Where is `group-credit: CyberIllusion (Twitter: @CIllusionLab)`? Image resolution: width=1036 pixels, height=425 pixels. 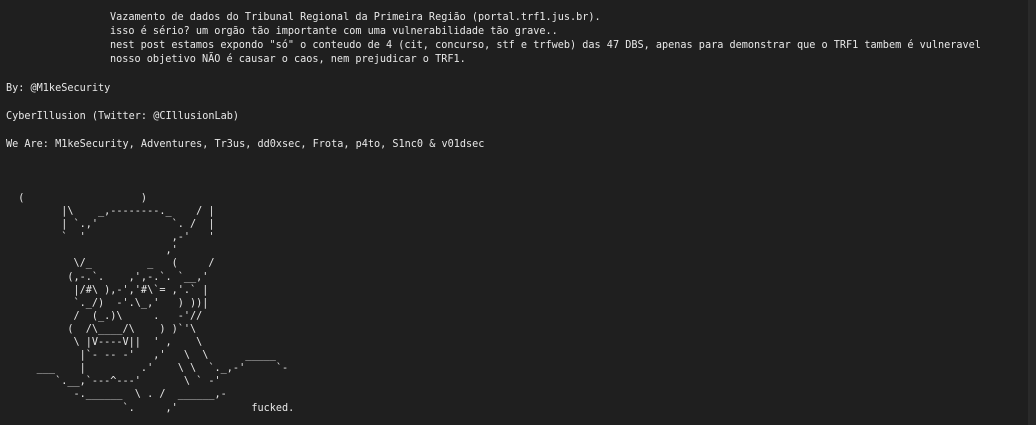 group-credit: CyberIllusion (Twitter: @CIllusionLab) is located at coordinates (123, 116).